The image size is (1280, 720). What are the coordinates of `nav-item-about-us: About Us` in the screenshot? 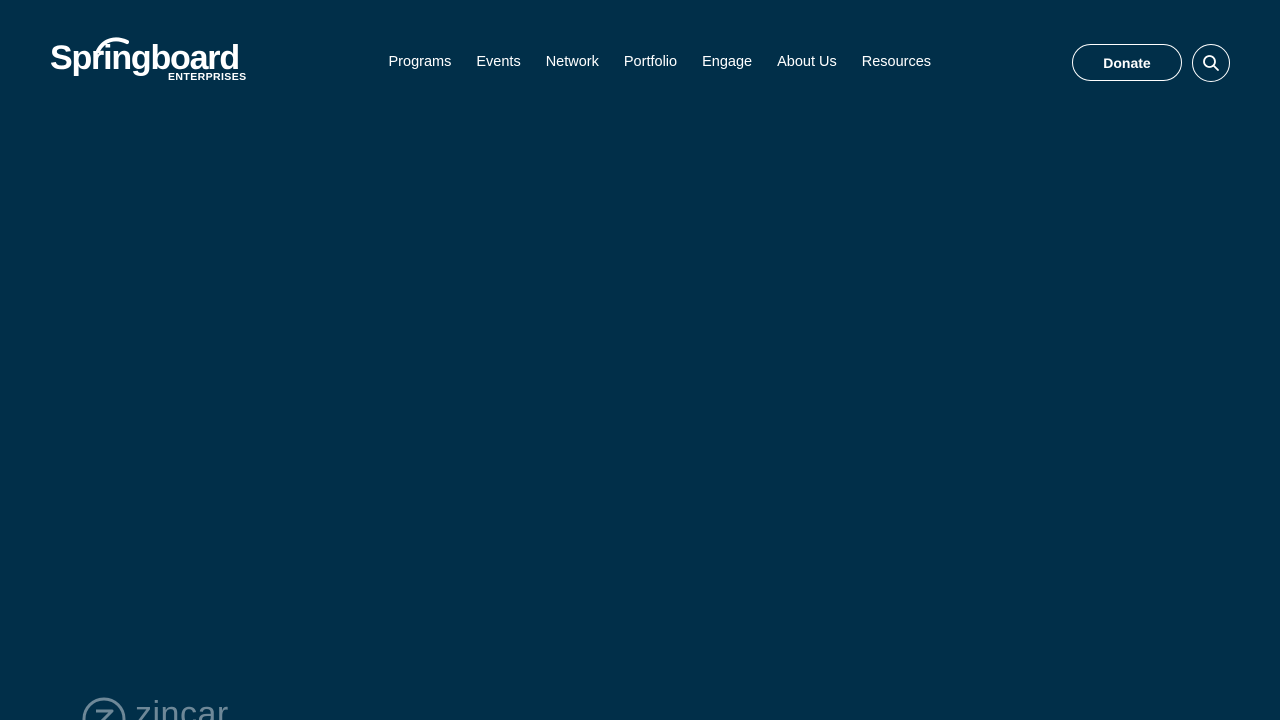 It's located at (807, 62).